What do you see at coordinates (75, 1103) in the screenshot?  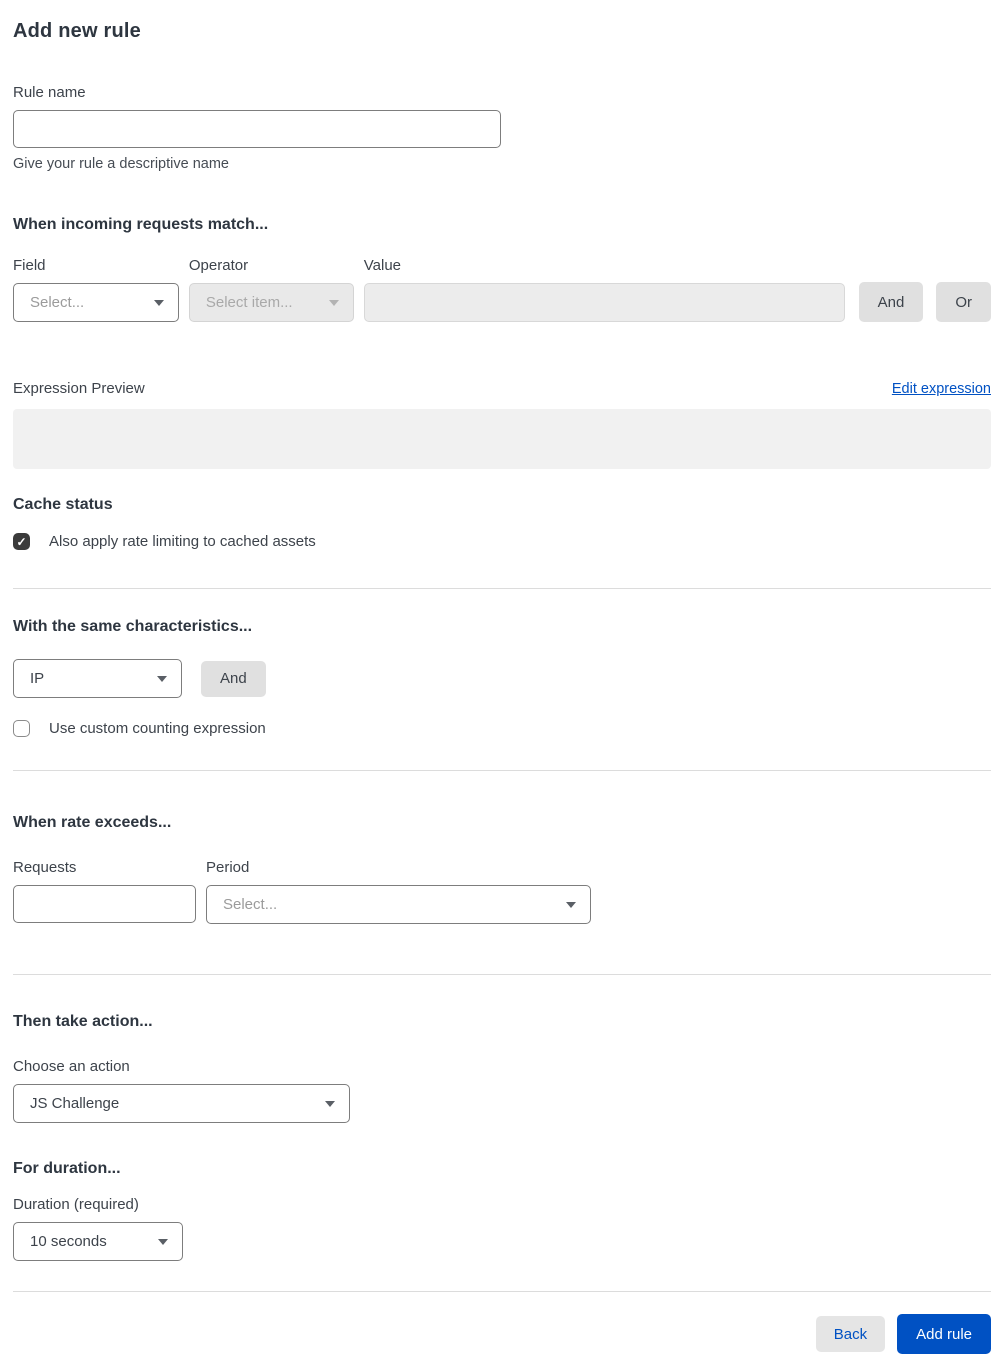 I see `action-select-value: JS Challenge` at bounding box center [75, 1103].